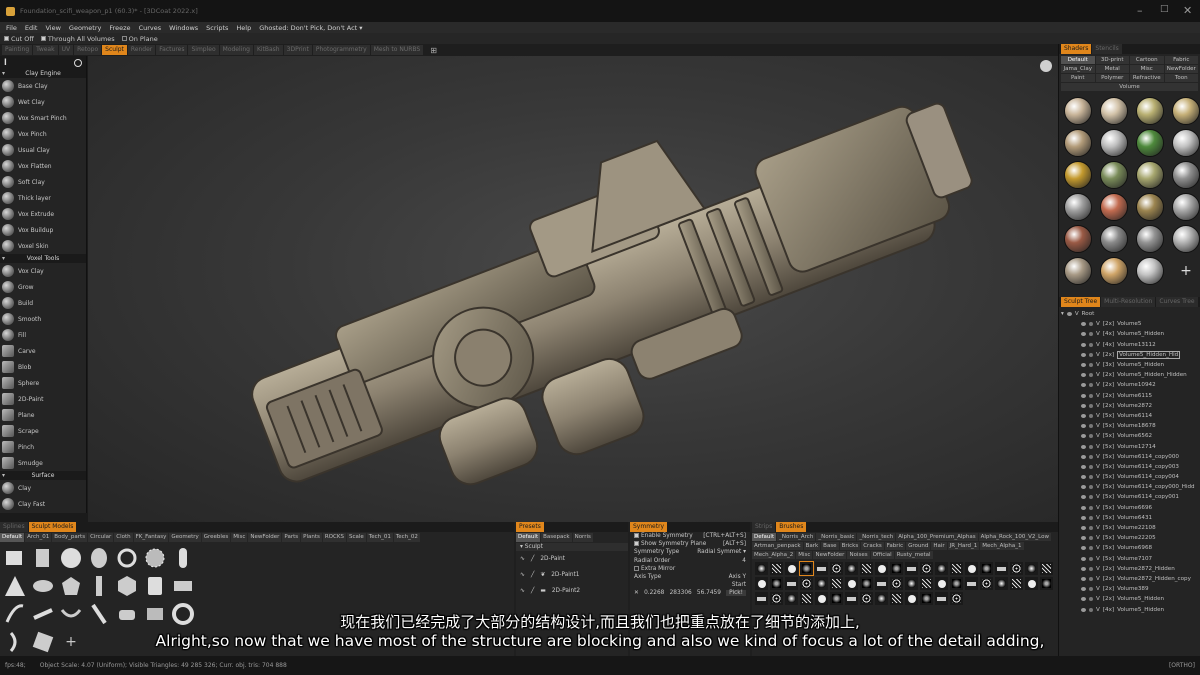  Describe the element at coordinates (101, 537) in the screenshot. I see `model-category: Circular` at that location.